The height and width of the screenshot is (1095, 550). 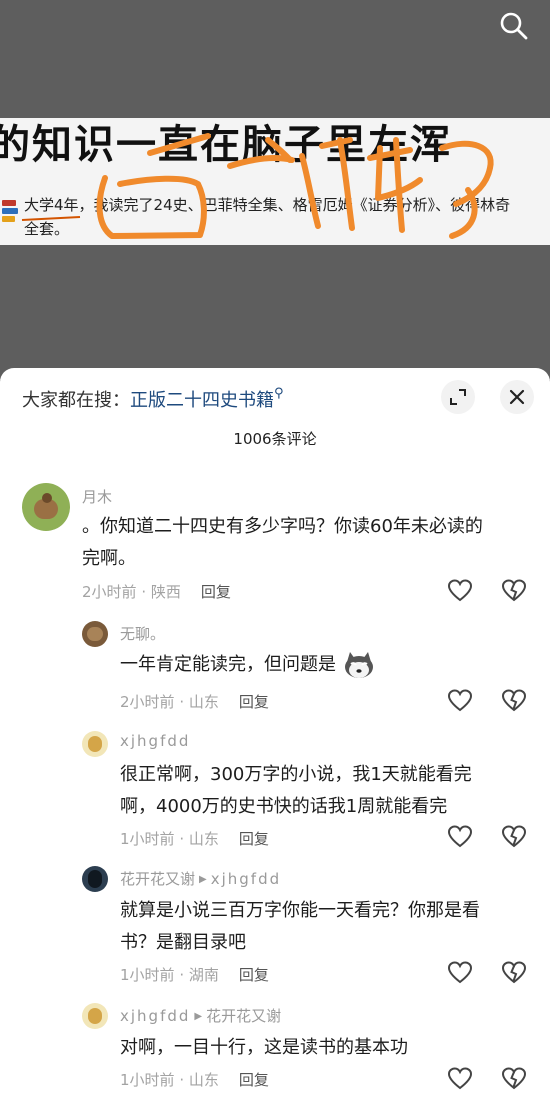 I want to click on comment-count: 1006条评论, so click(x=275, y=439).